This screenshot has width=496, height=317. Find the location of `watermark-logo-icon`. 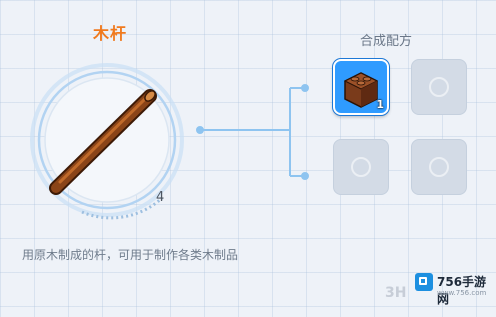

watermark-logo-icon is located at coordinates (424, 282).